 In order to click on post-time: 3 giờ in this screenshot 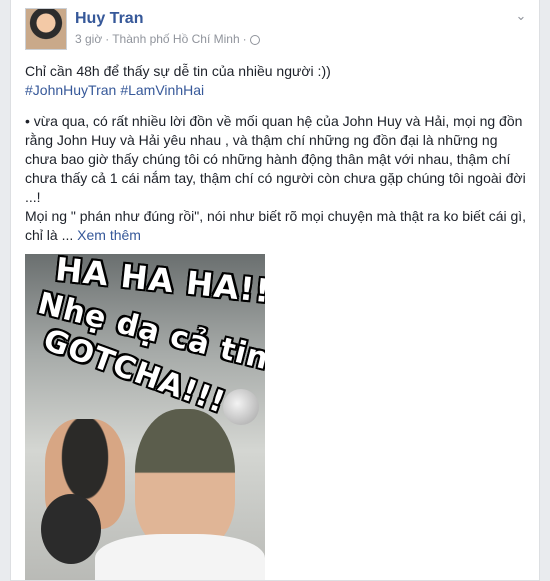, I will do `click(88, 39)`.